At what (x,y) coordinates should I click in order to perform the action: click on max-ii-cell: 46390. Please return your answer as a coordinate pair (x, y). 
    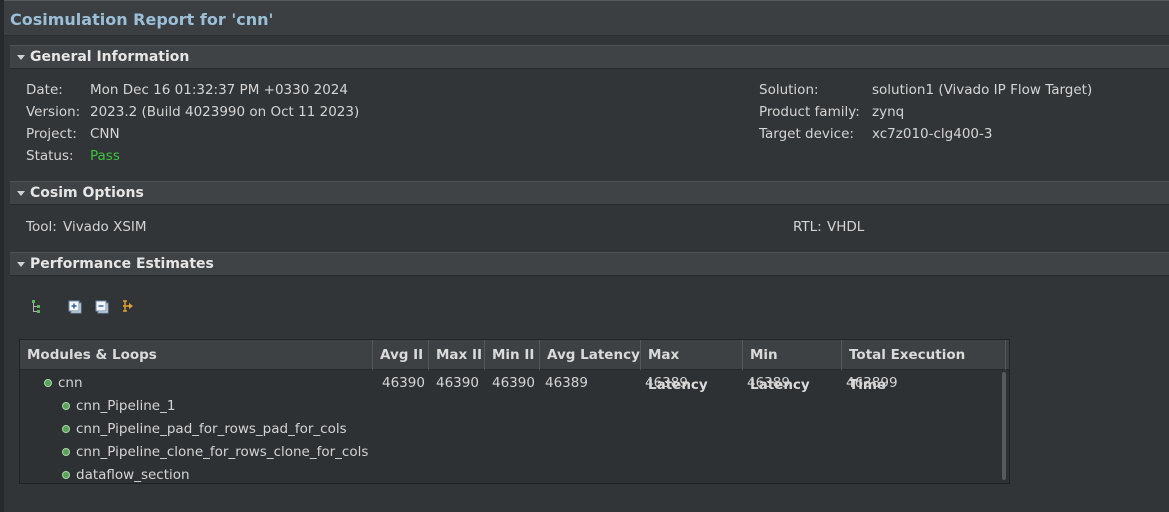
    Looking at the image, I should click on (457, 383).